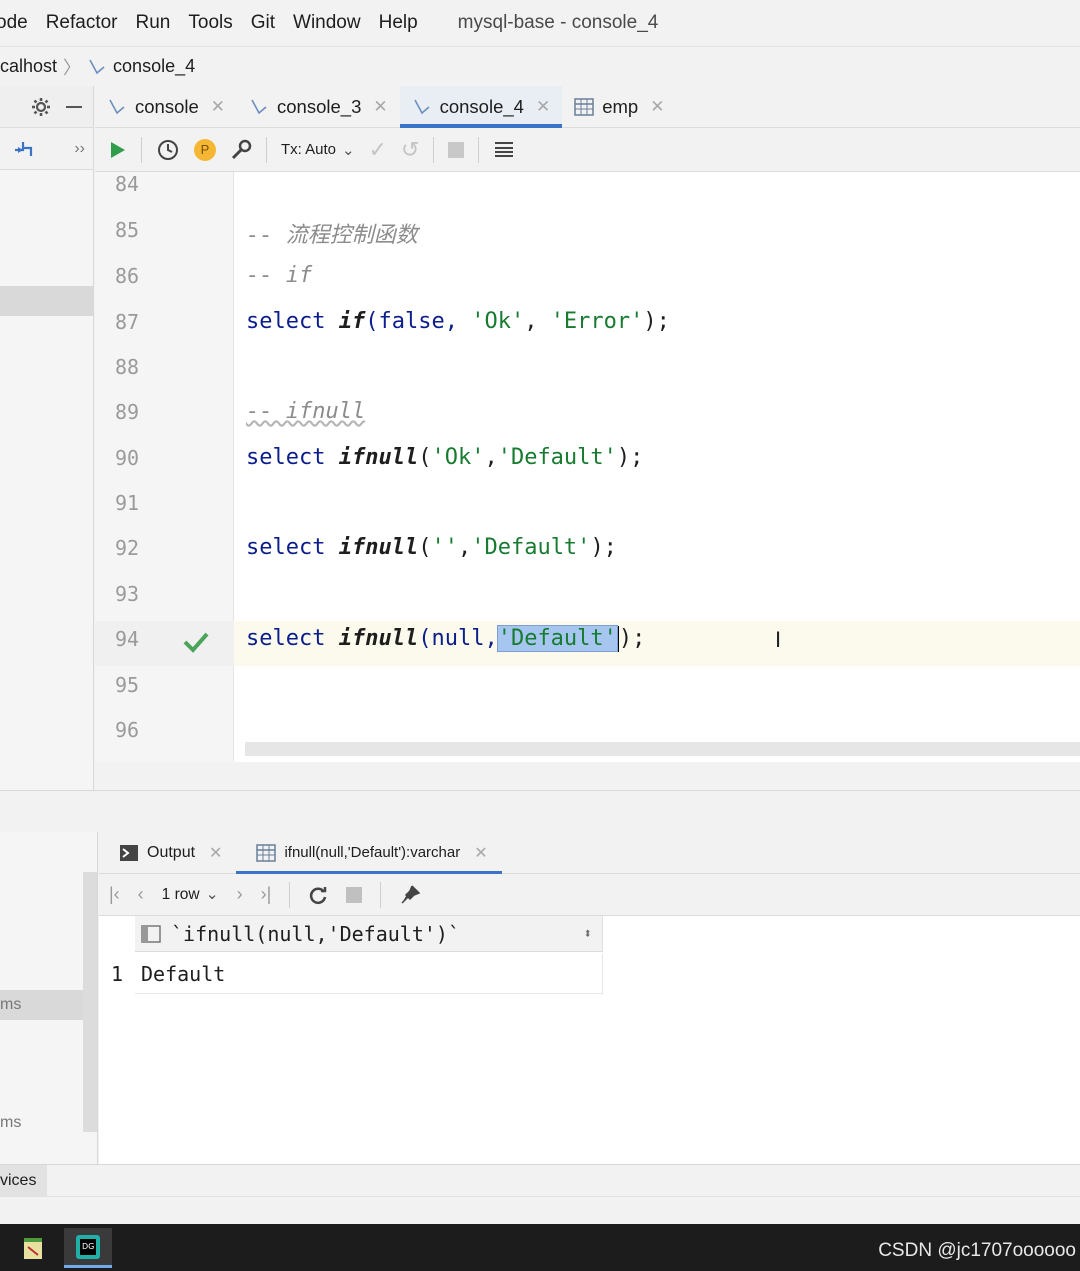  What do you see at coordinates (49, 998) in the screenshot?
I see `services-tree: ms ms` at bounding box center [49, 998].